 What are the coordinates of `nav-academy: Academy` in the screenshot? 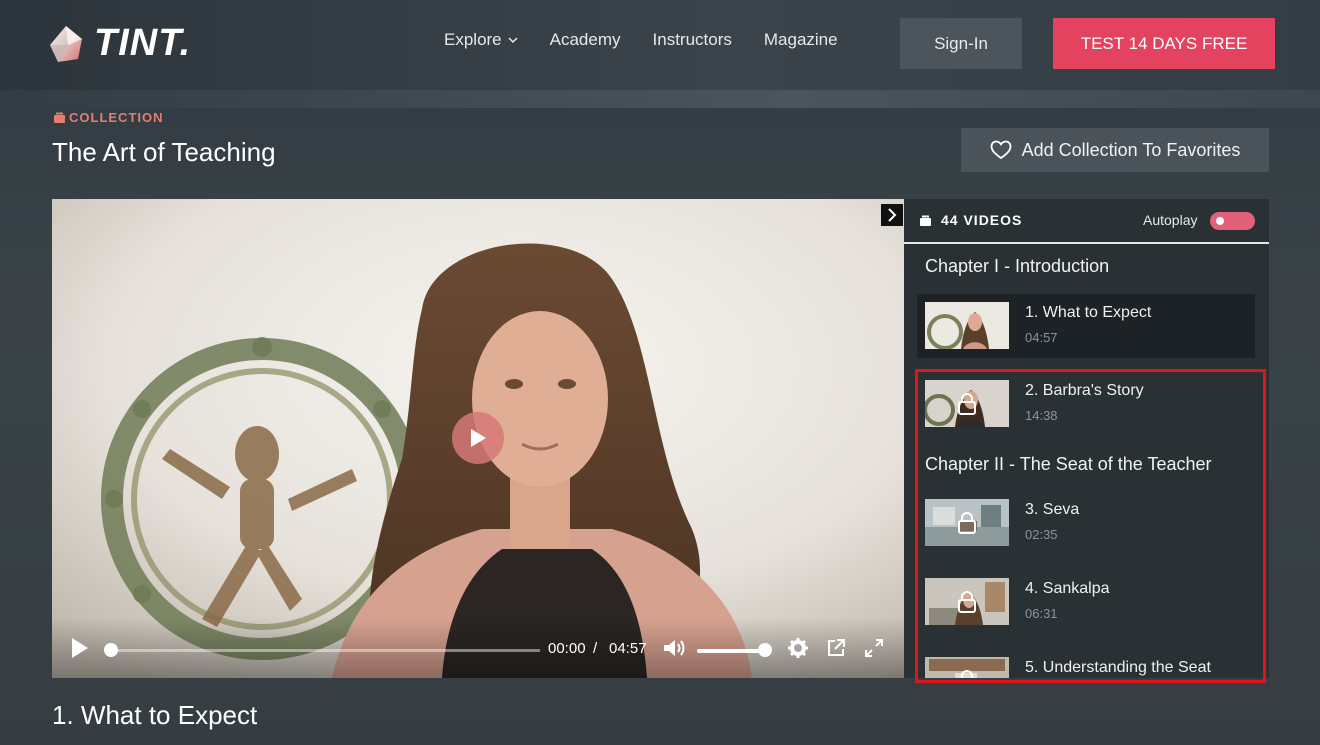 It's located at (585, 40).